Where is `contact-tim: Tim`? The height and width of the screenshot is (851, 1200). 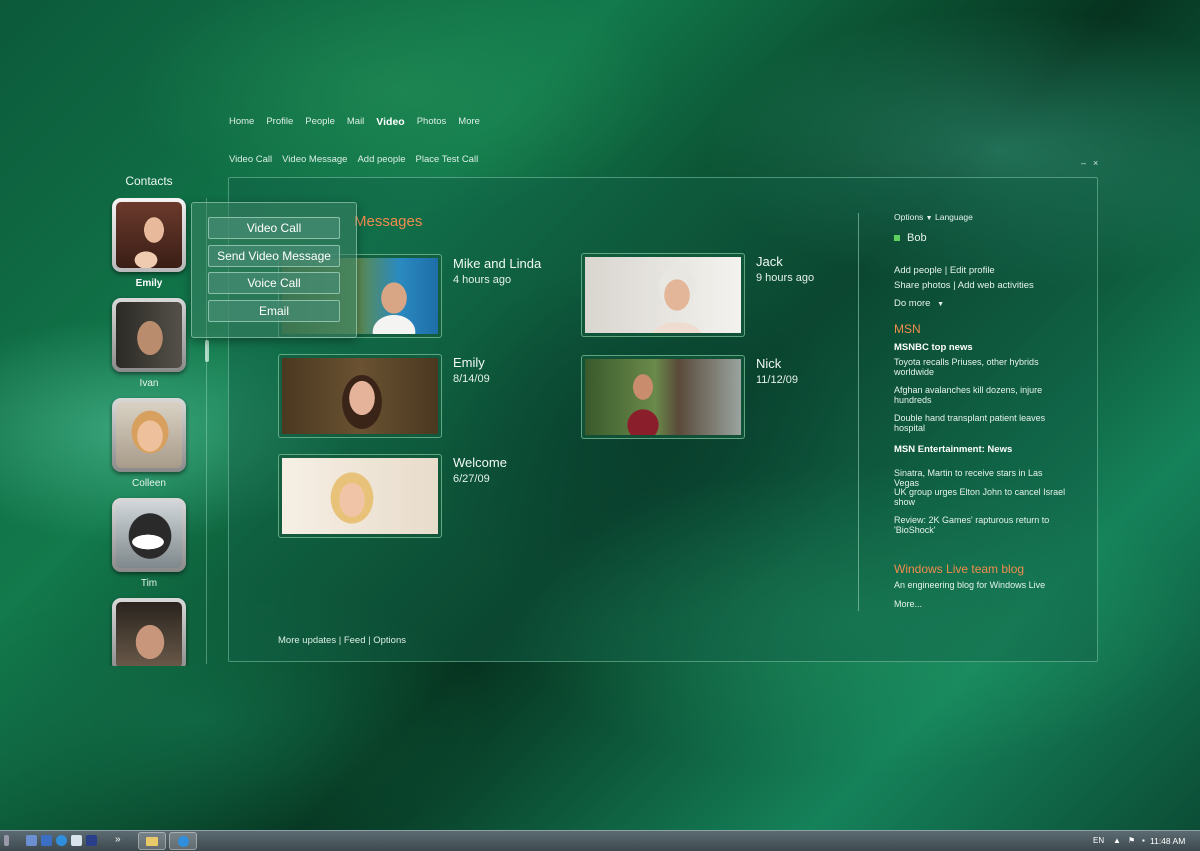
contact-tim: Tim is located at coordinates (149, 545).